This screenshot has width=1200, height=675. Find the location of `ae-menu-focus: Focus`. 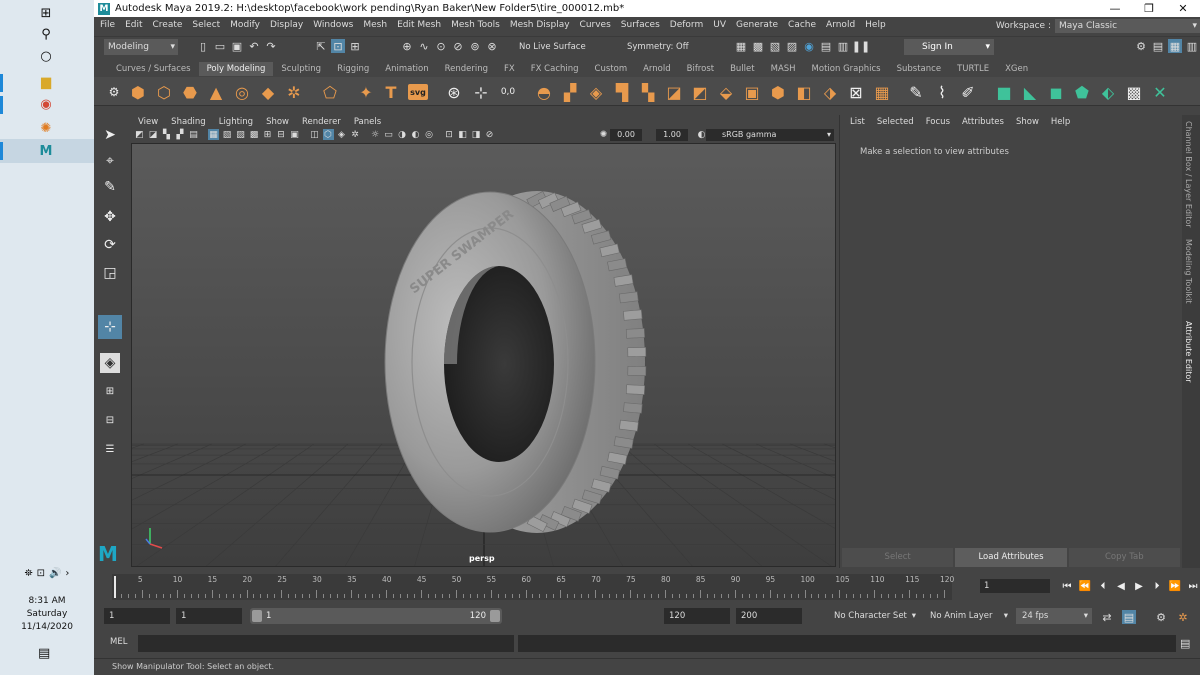

ae-menu-focus: Focus is located at coordinates (938, 122).